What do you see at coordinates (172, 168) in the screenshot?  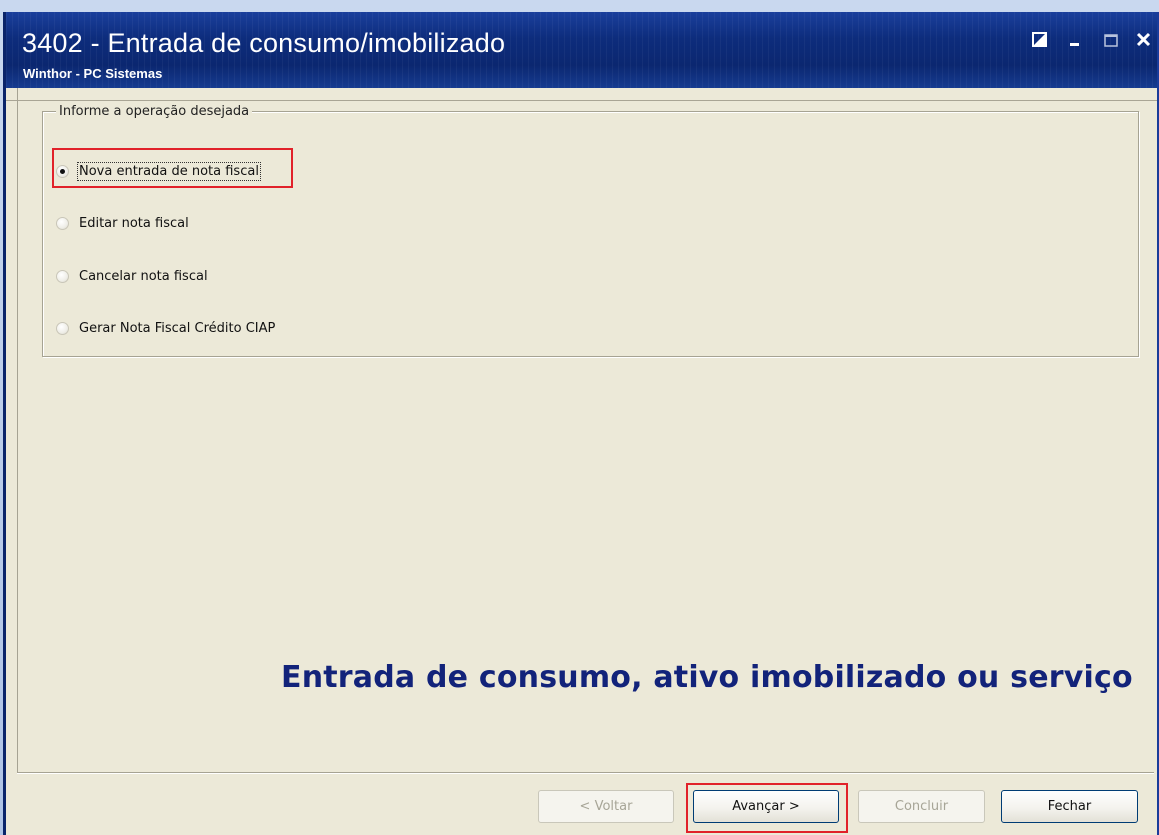 I see `highlight-box-nova-entrada` at bounding box center [172, 168].